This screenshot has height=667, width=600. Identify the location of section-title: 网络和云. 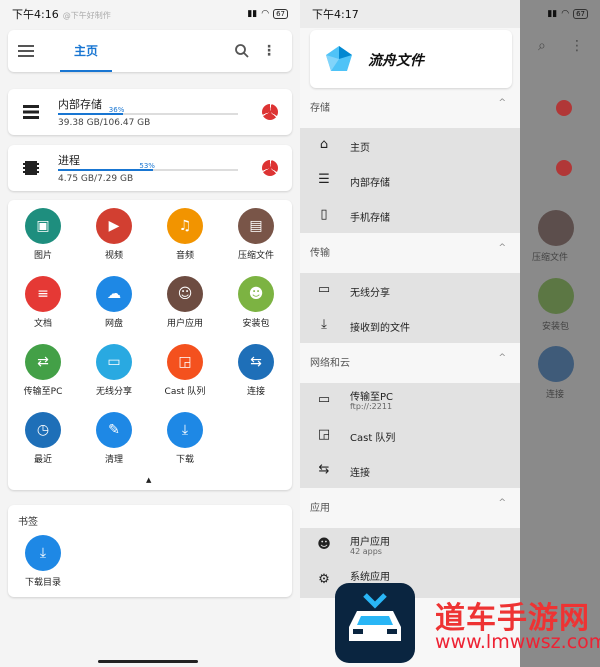
(330, 363).